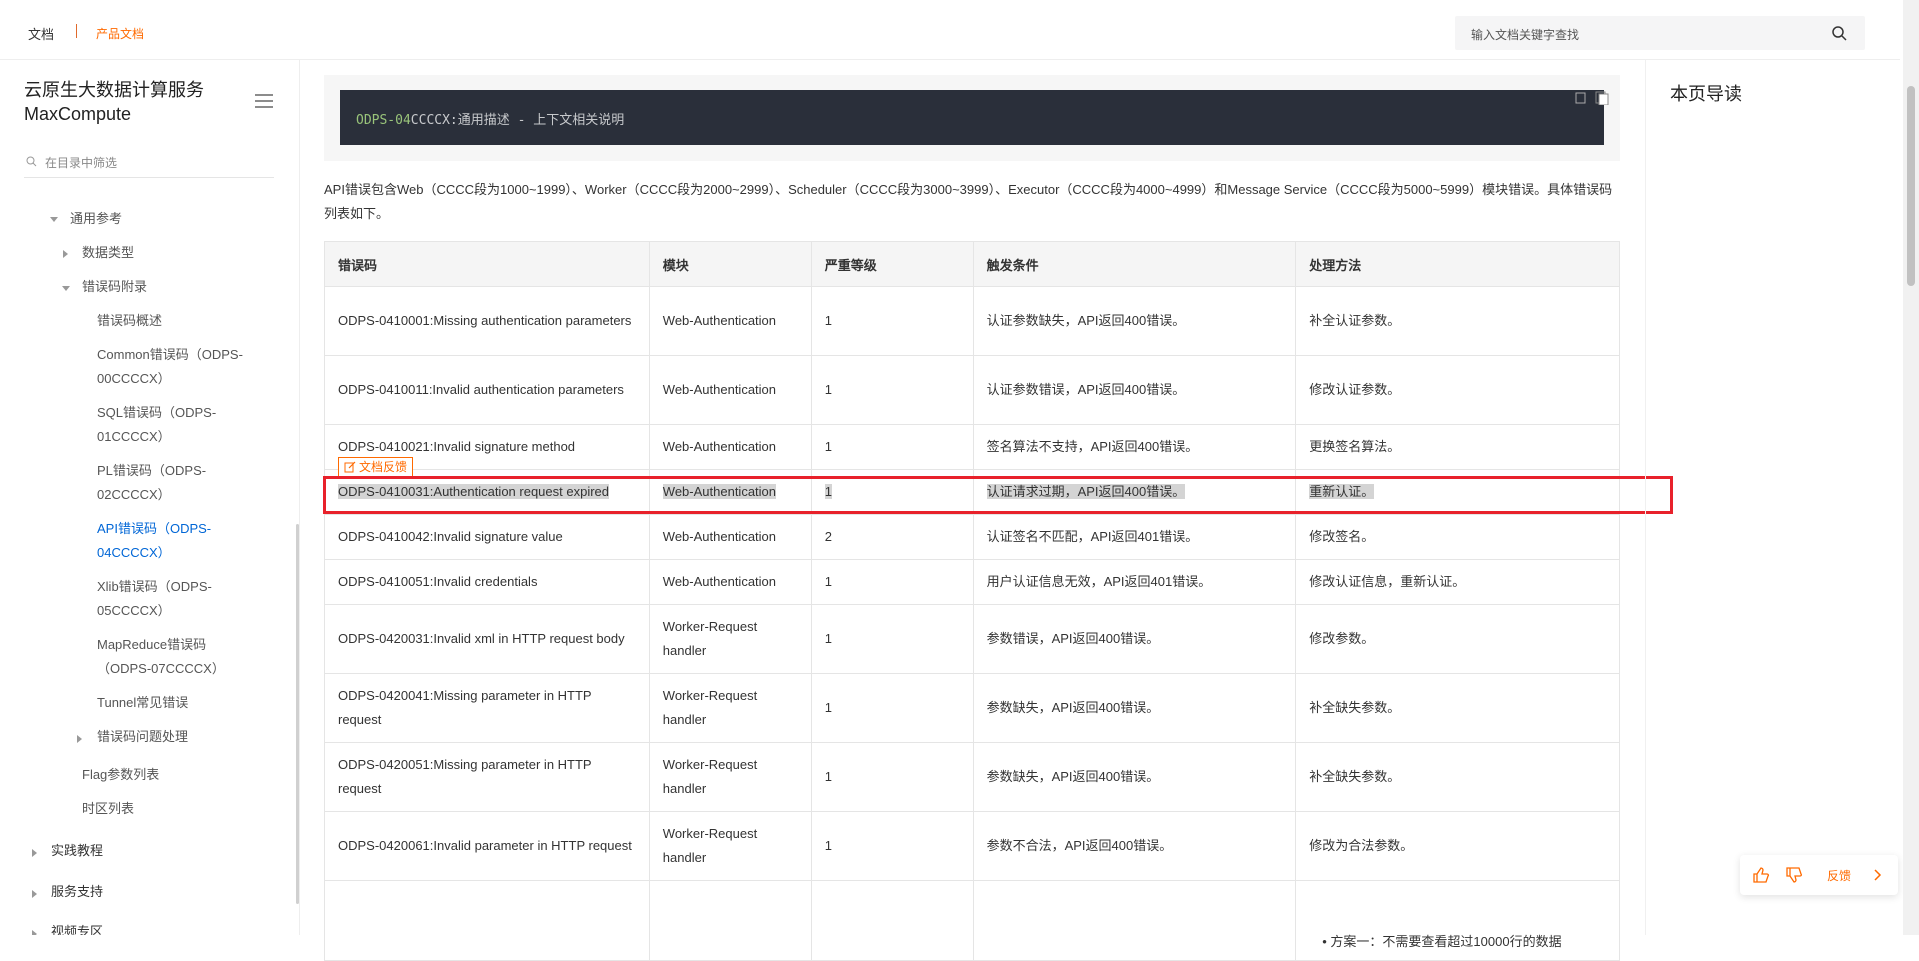 This screenshot has height=961, width=1919. I want to click on edit-icon, so click(350, 467).